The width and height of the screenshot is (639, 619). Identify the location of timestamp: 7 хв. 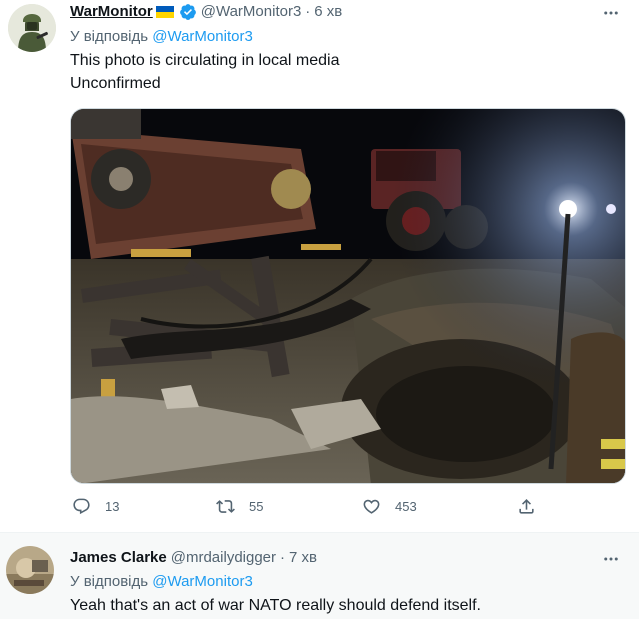
(303, 558).